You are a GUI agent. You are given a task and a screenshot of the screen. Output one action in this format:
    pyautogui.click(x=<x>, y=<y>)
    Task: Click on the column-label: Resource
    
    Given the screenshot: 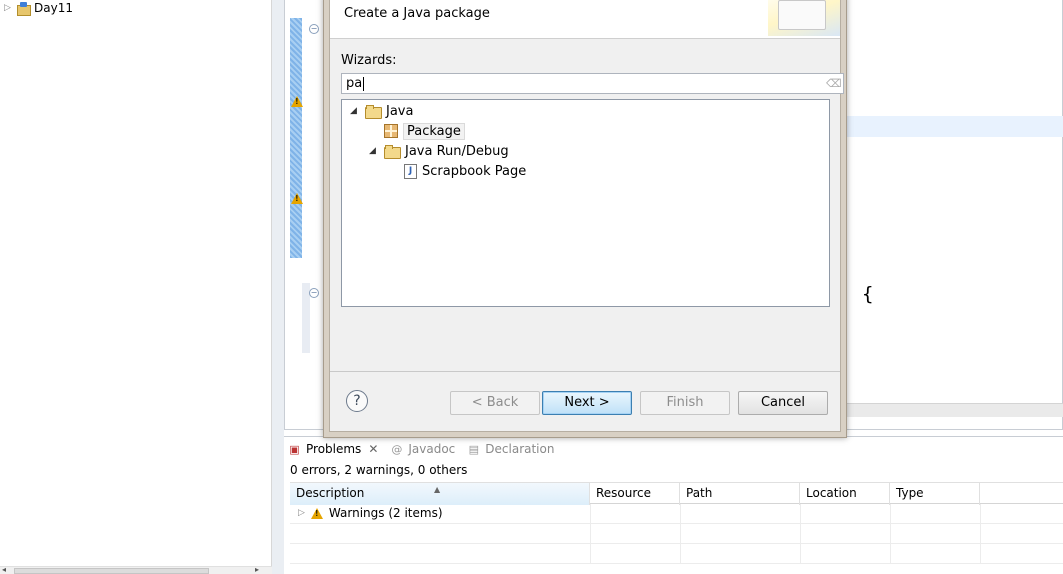 What is the action you would take?
    pyautogui.click(x=624, y=493)
    